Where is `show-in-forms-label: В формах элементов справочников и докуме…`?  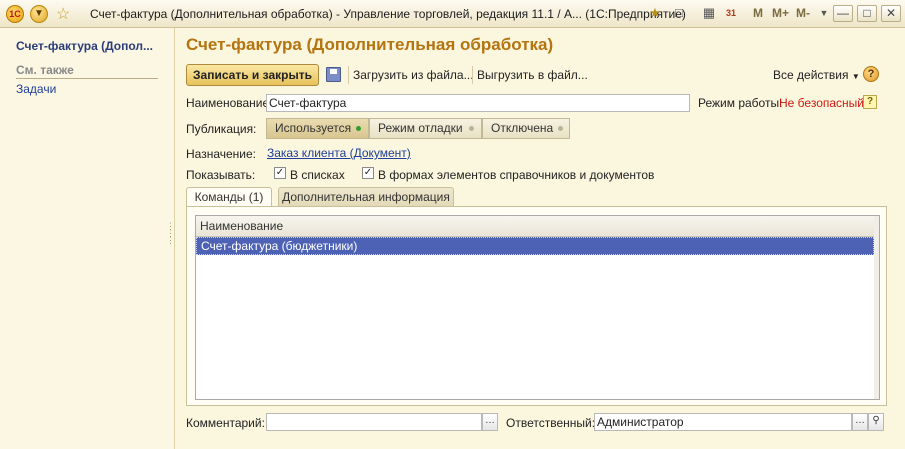
show-in-forms-label: В формах элементов справочников и докуме… is located at coordinates (516, 175).